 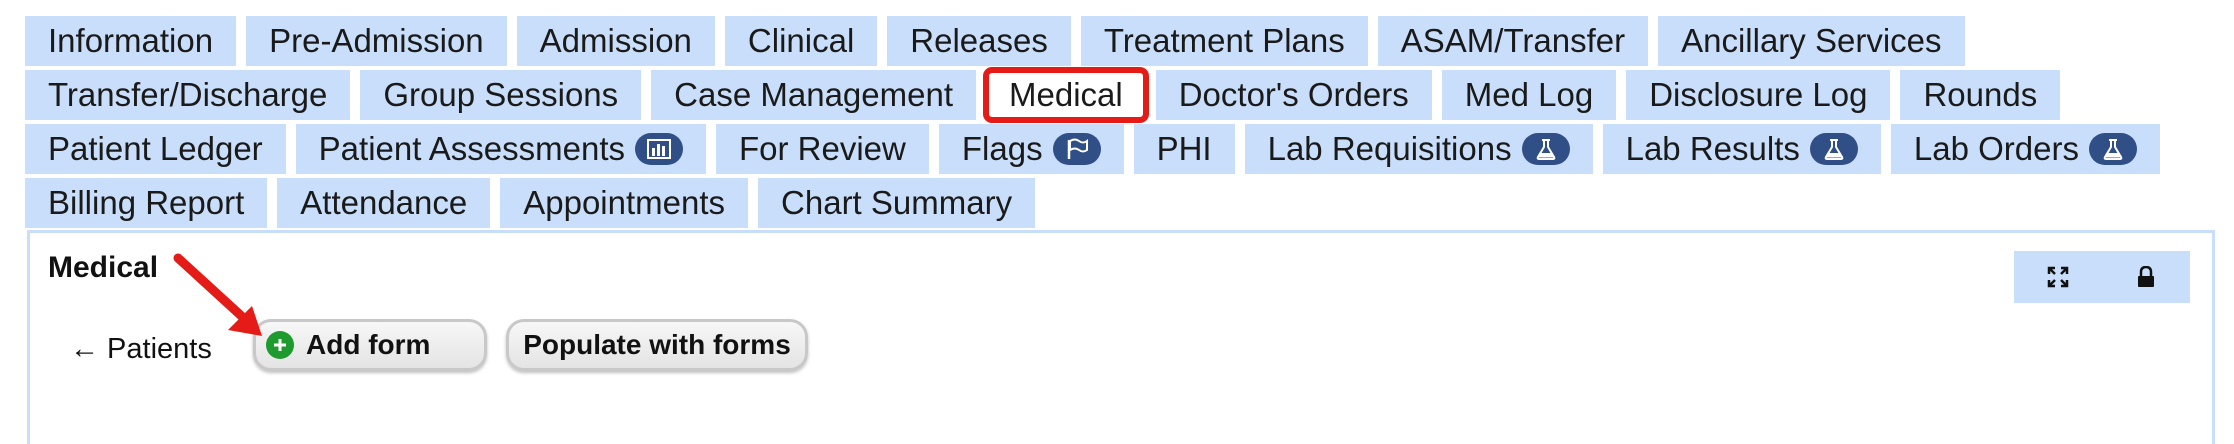 I want to click on tab-patient-assessments: Patient Assessments, so click(x=500, y=149).